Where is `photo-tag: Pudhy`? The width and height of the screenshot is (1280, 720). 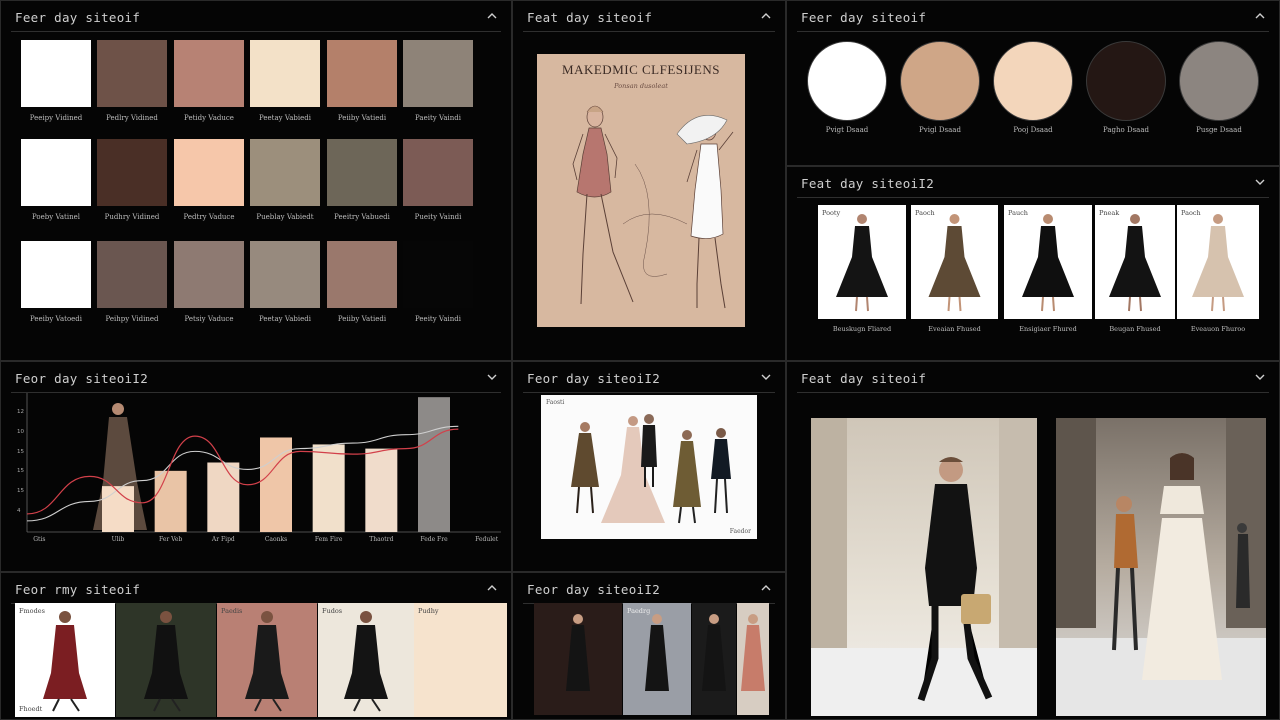 photo-tag: Pudhy is located at coordinates (428, 611).